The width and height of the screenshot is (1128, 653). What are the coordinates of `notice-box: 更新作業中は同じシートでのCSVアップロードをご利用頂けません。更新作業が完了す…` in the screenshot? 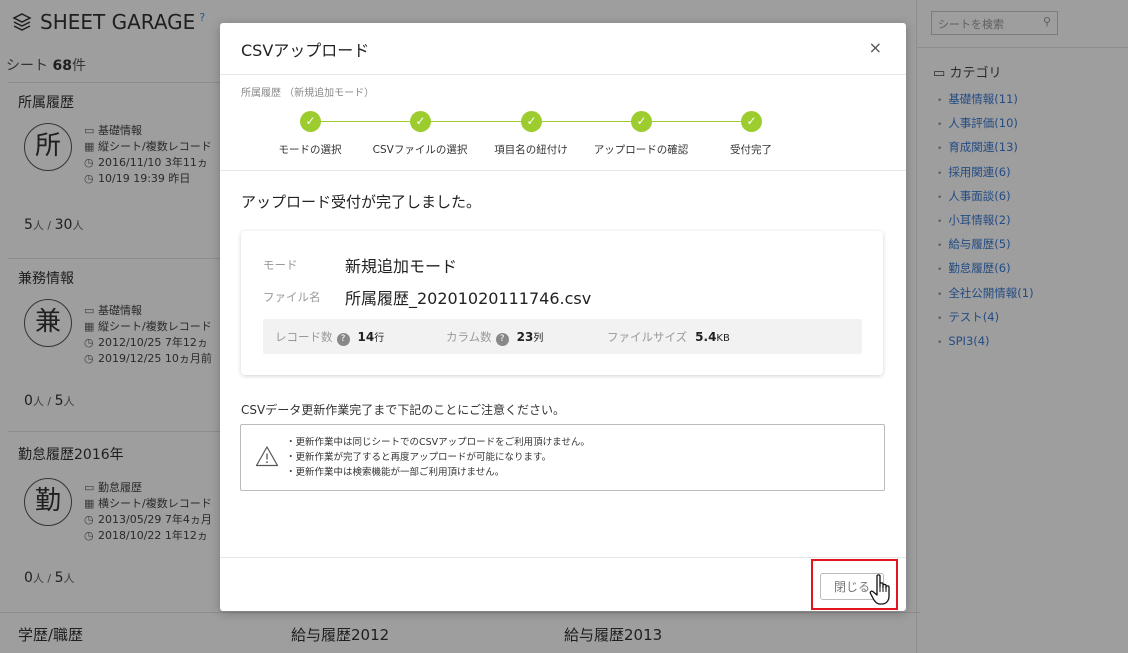 It's located at (562, 457).